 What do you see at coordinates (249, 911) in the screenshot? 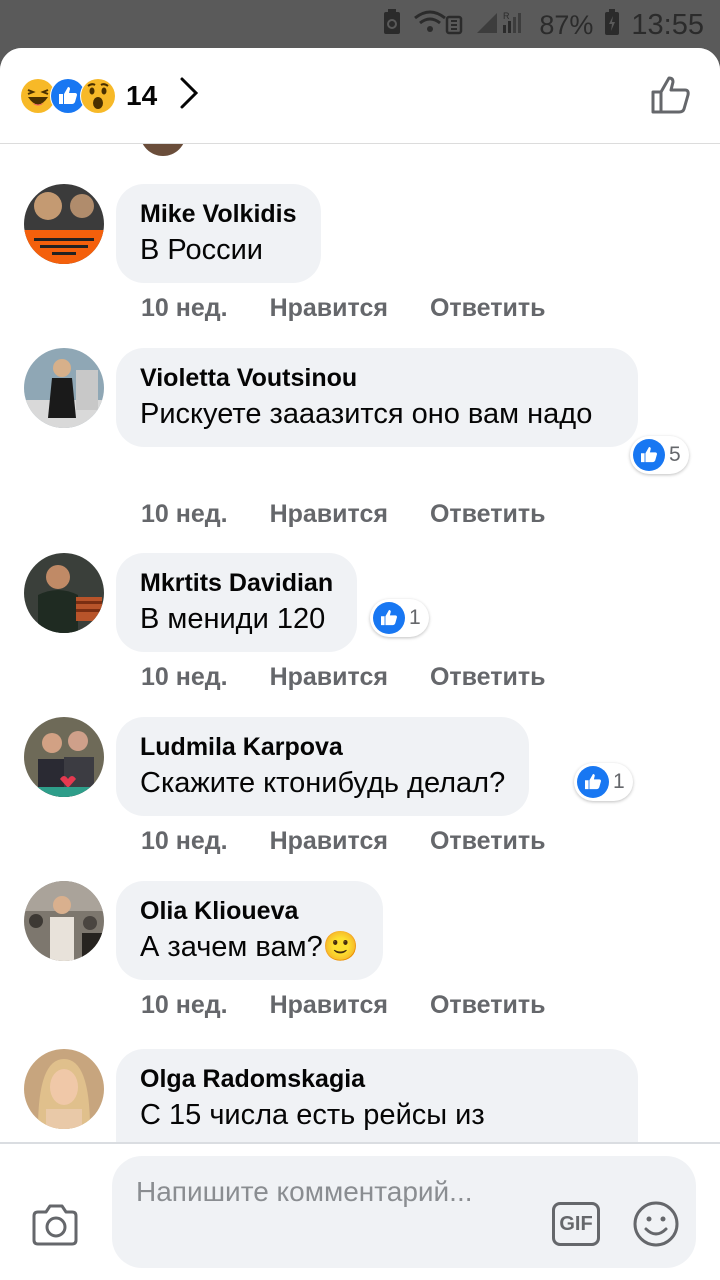
I see `comment-author: Olia Klioueva` at bounding box center [249, 911].